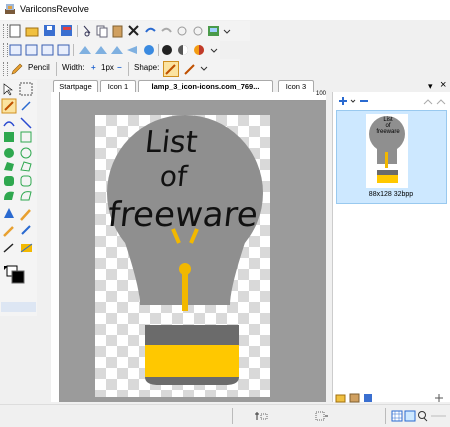 Image resolution: width=450 pixels, height=427 pixels. I want to click on select-arrow-icon, so click(8, 89).